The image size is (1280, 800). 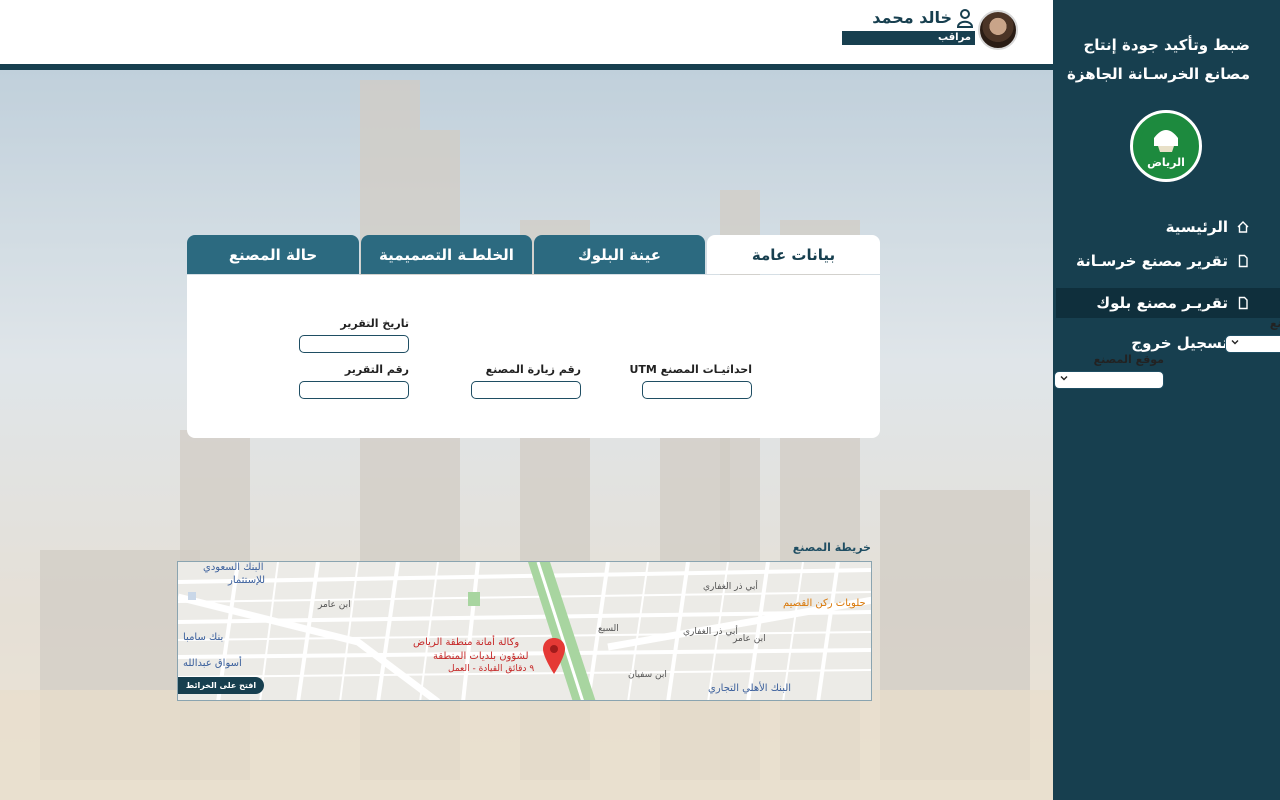 I want to click on user-role-badge: مراقب, so click(x=908, y=38).